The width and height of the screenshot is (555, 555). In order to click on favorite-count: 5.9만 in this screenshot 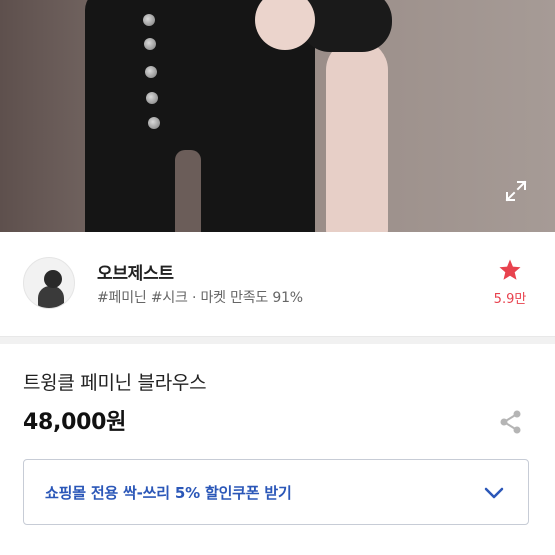, I will do `click(510, 299)`.